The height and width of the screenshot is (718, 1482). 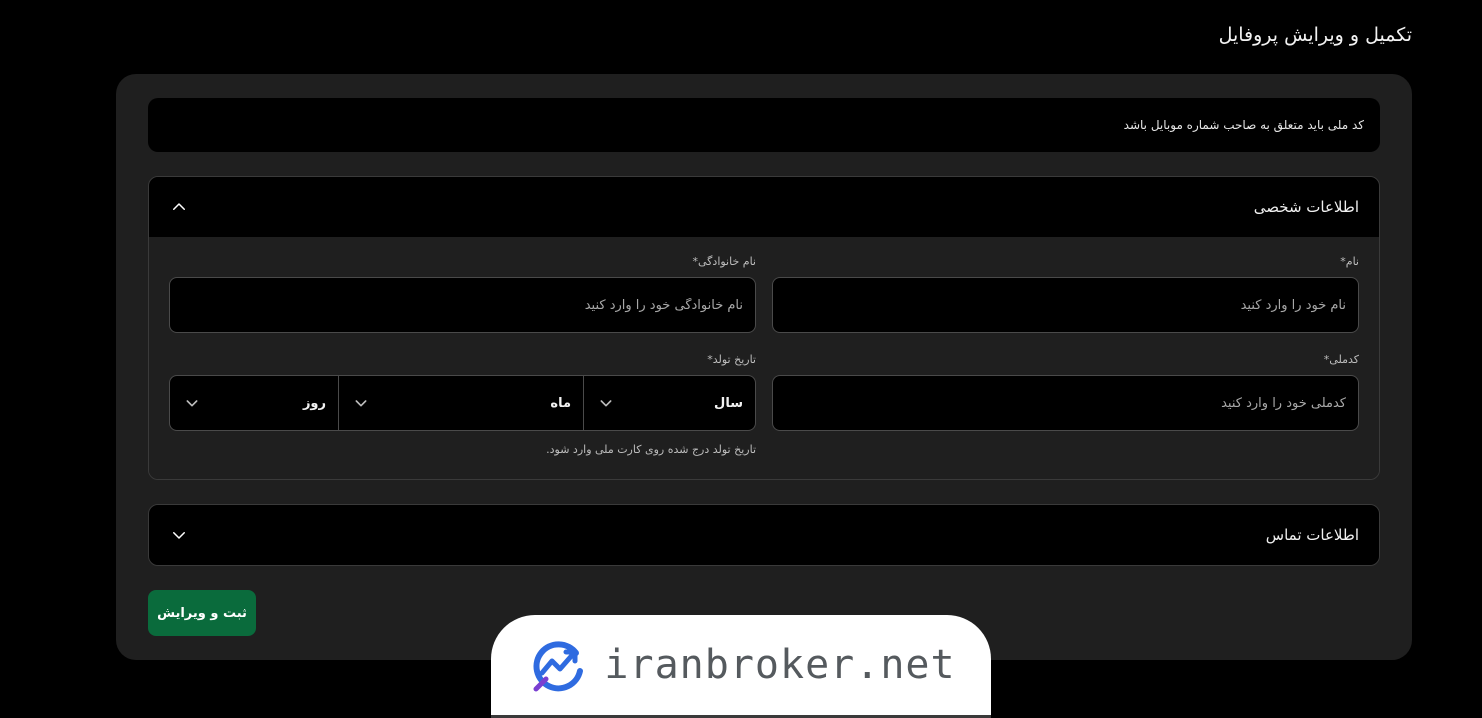 I want to click on chevron-up-icon, so click(x=179, y=207).